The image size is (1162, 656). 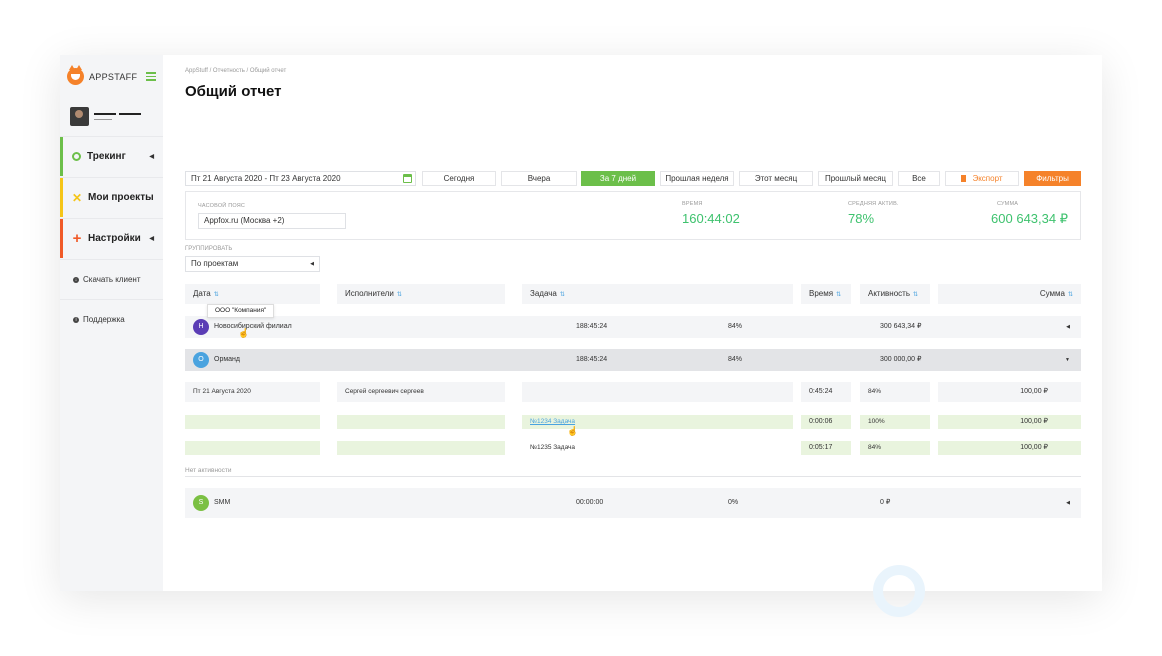 What do you see at coordinates (776, 178) in the screenshot?
I see `period-this-month-button: Этот месяц` at bounding box center [776, 178].